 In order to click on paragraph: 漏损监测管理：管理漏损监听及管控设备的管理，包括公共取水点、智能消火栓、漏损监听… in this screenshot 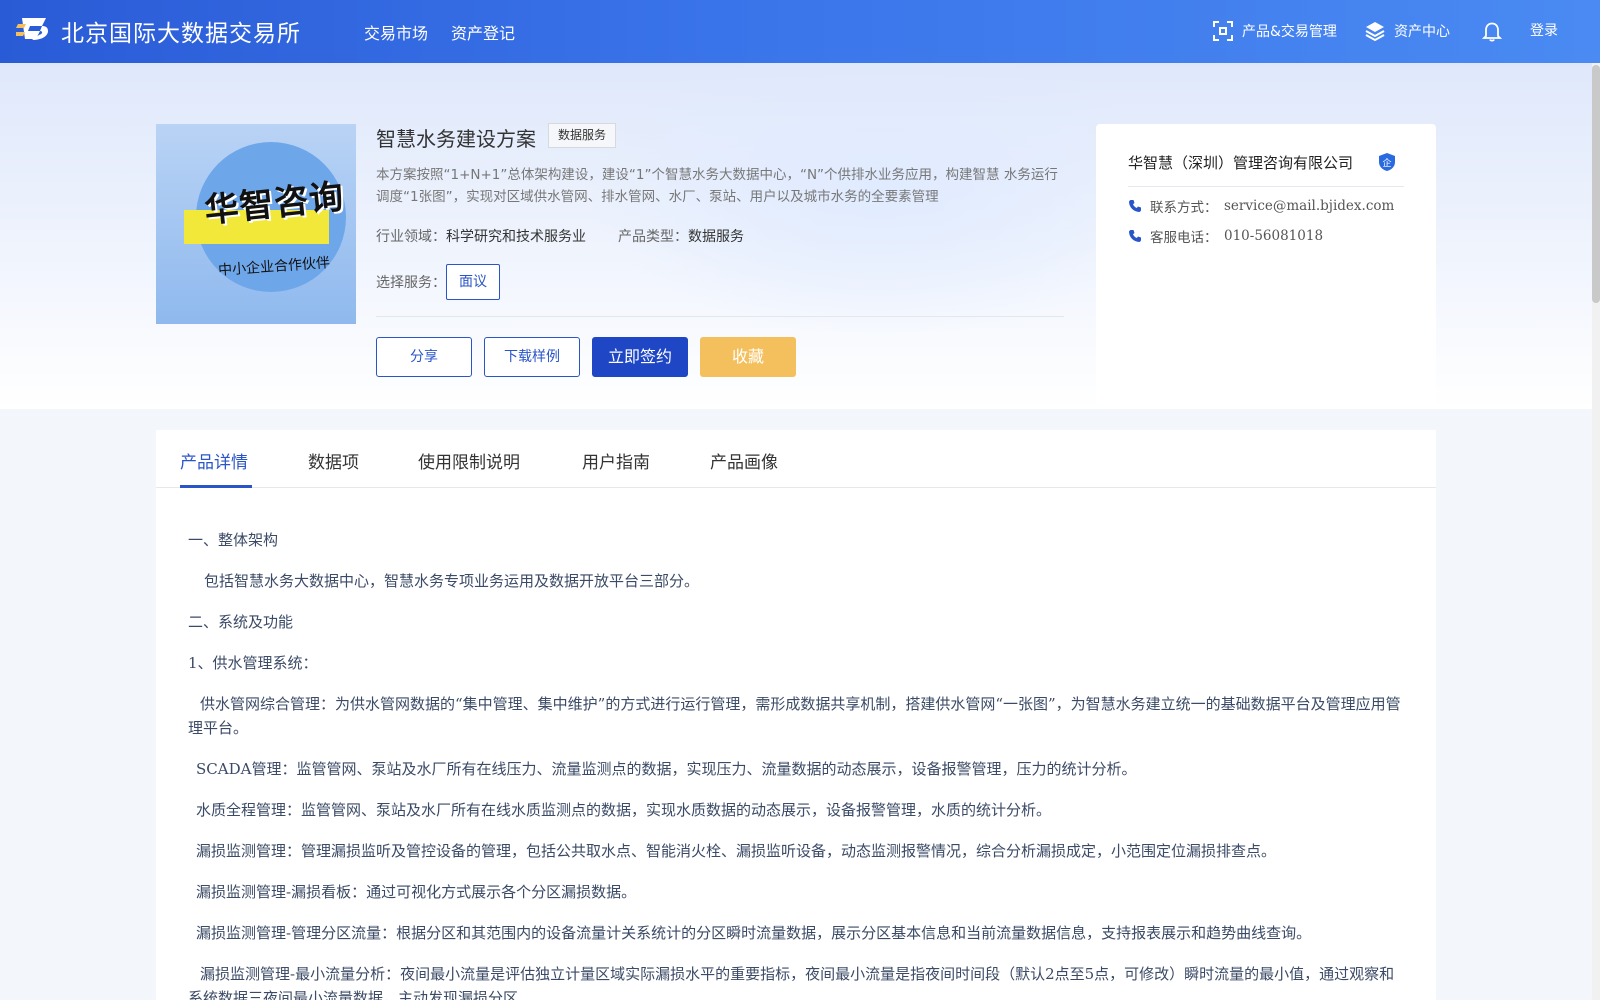, I will do `click(736, 851)`.